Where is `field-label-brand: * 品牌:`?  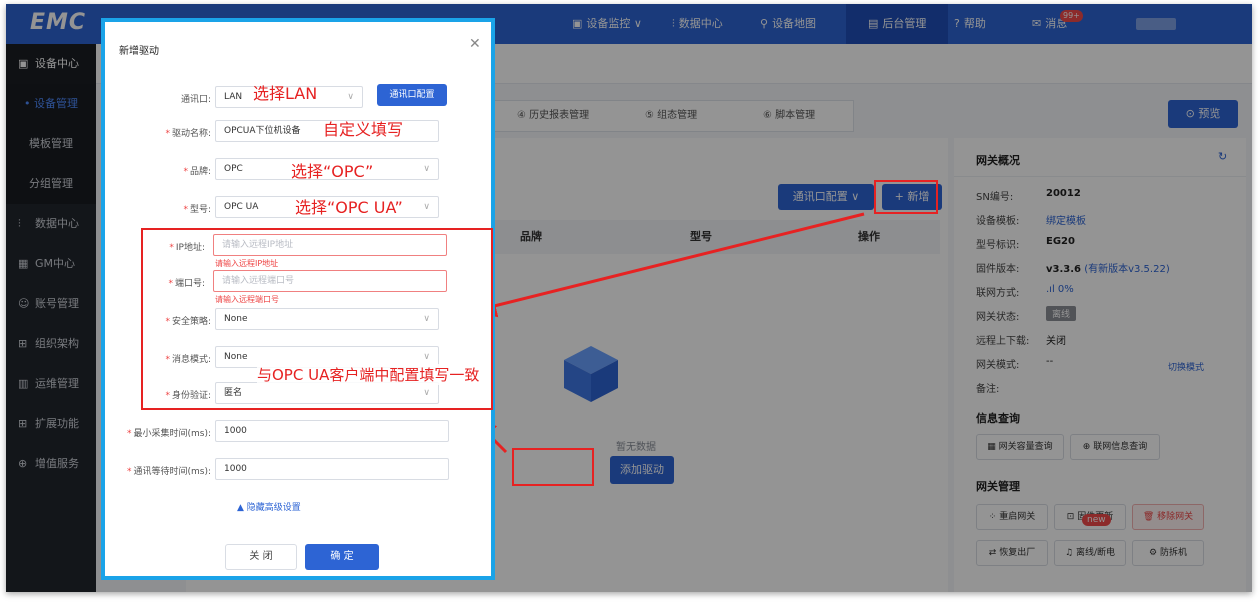
field-label-brand: * 品牌: is located at coordinates (197, 172).